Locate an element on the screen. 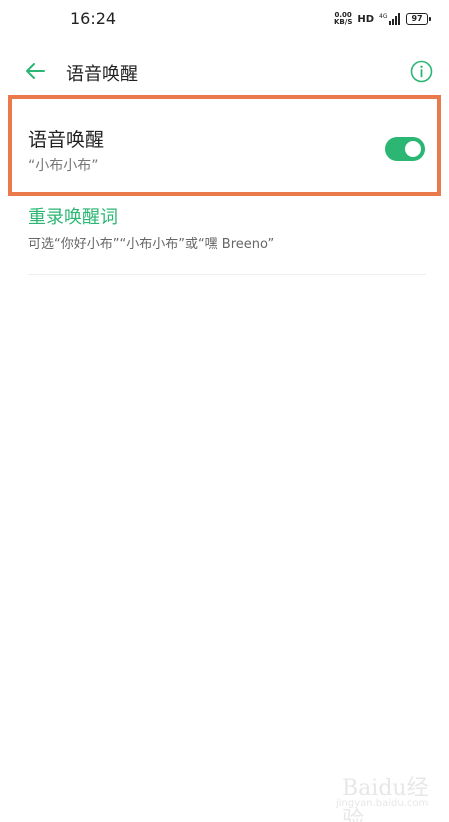 The height and width of the screenshot is (822, 449). watermark-brand: Baidu经验 is located at coordinates (385, 799).